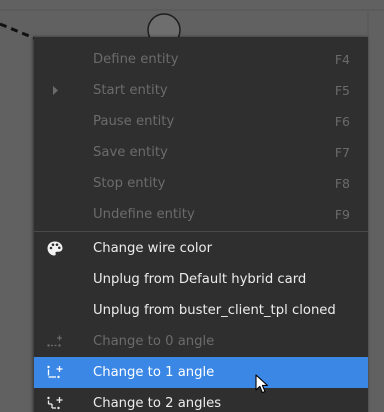  I want to click on mouse-pointer-icon, so click(263, 387).